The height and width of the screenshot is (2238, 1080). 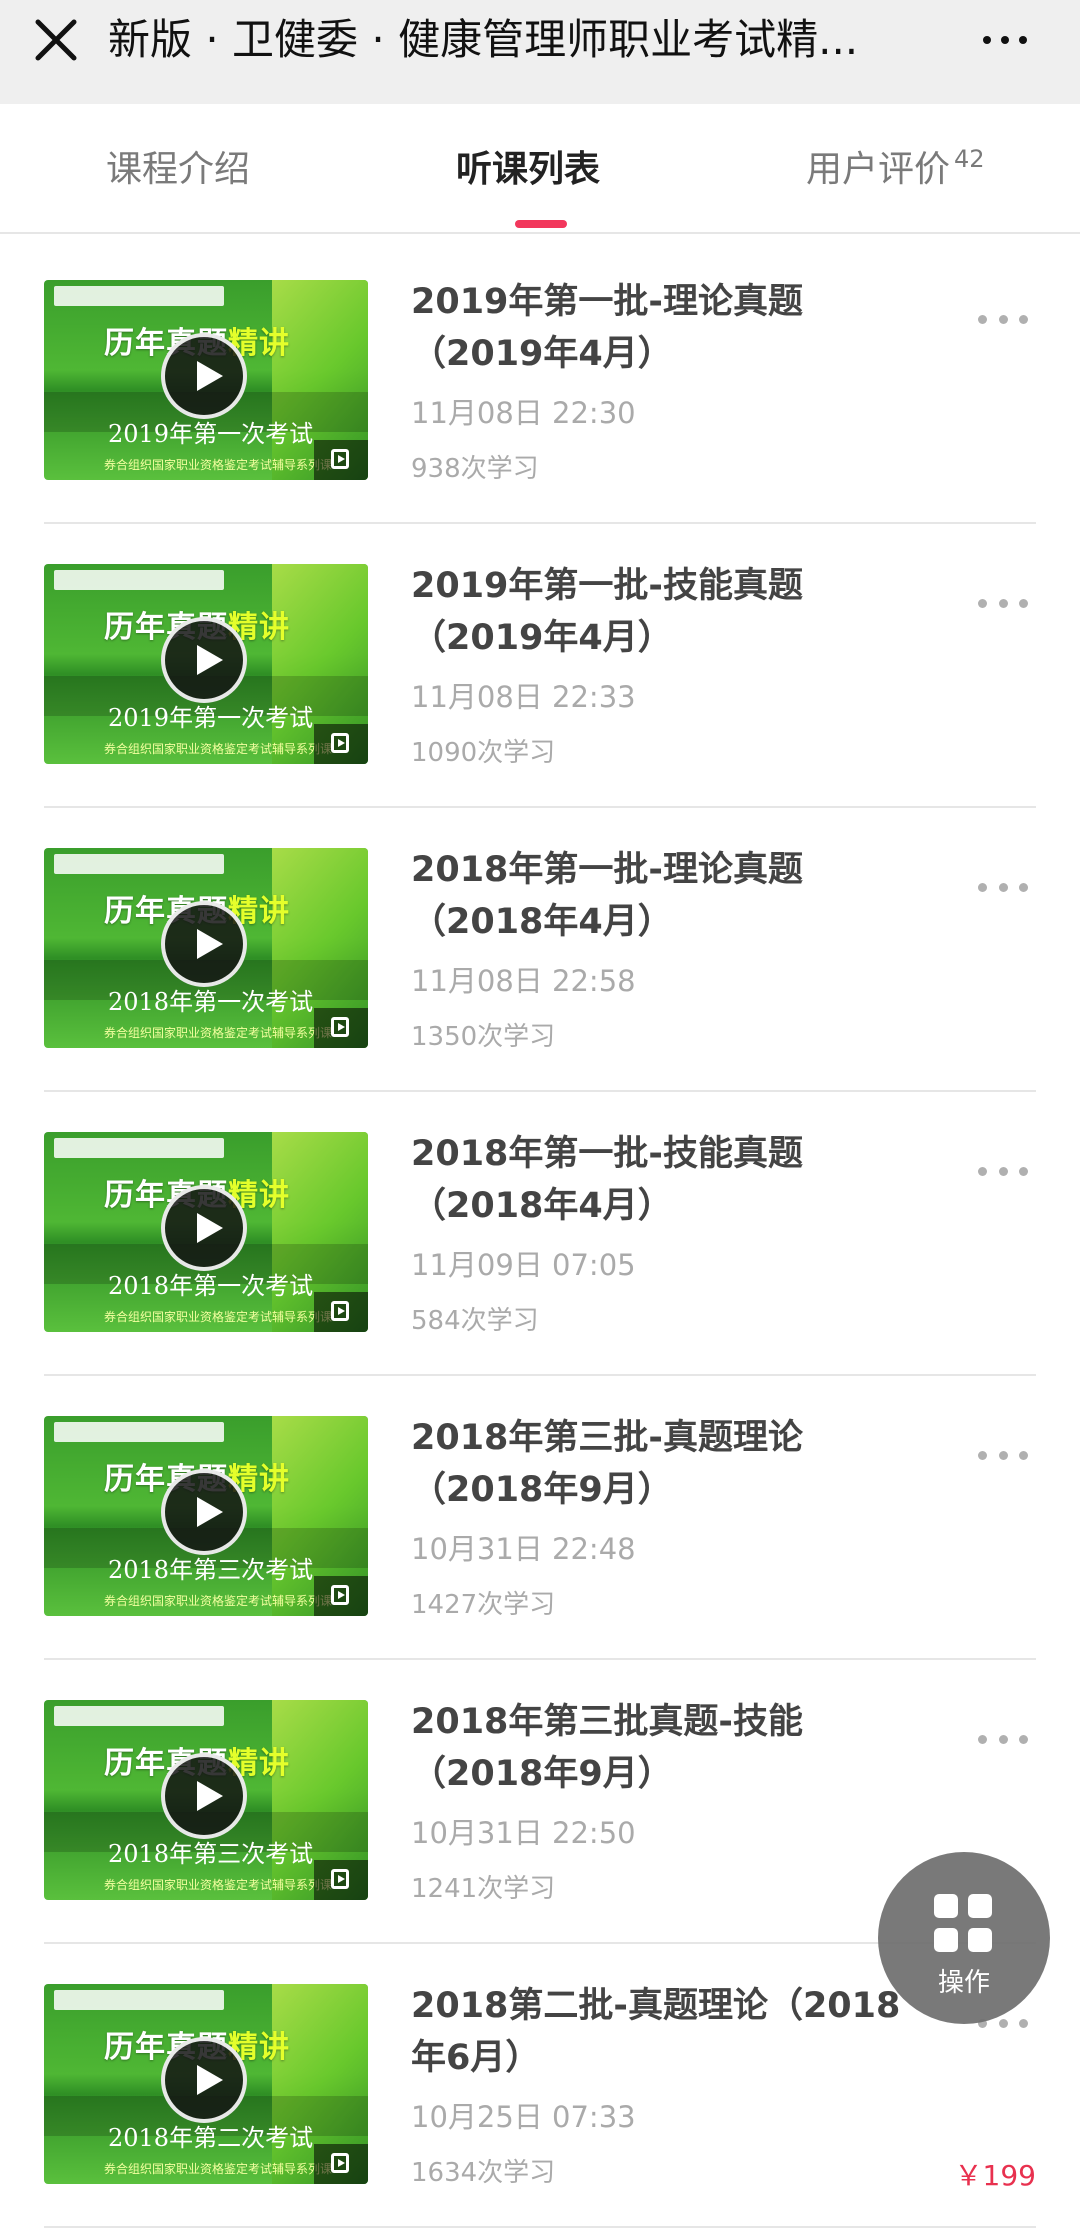 What do you see at coordinates (523, 2117) in the screenshot?
I see `item-date: 10月25日 07:33` at bounding box center [523, 2117].